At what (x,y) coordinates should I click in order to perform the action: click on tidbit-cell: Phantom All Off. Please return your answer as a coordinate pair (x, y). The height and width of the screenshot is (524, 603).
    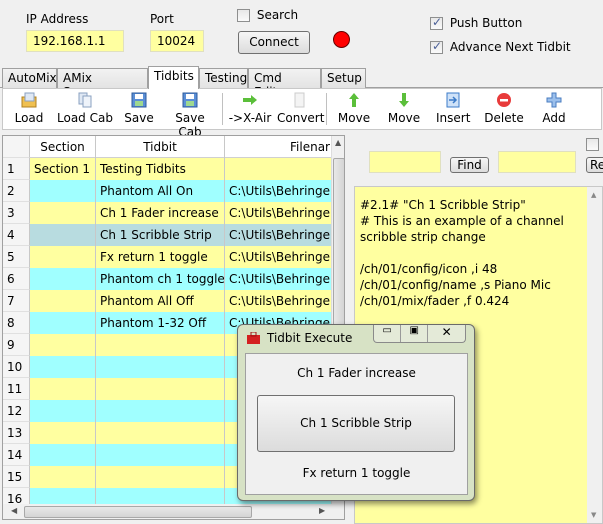
    Looking at the image, I should click on (160, 301).